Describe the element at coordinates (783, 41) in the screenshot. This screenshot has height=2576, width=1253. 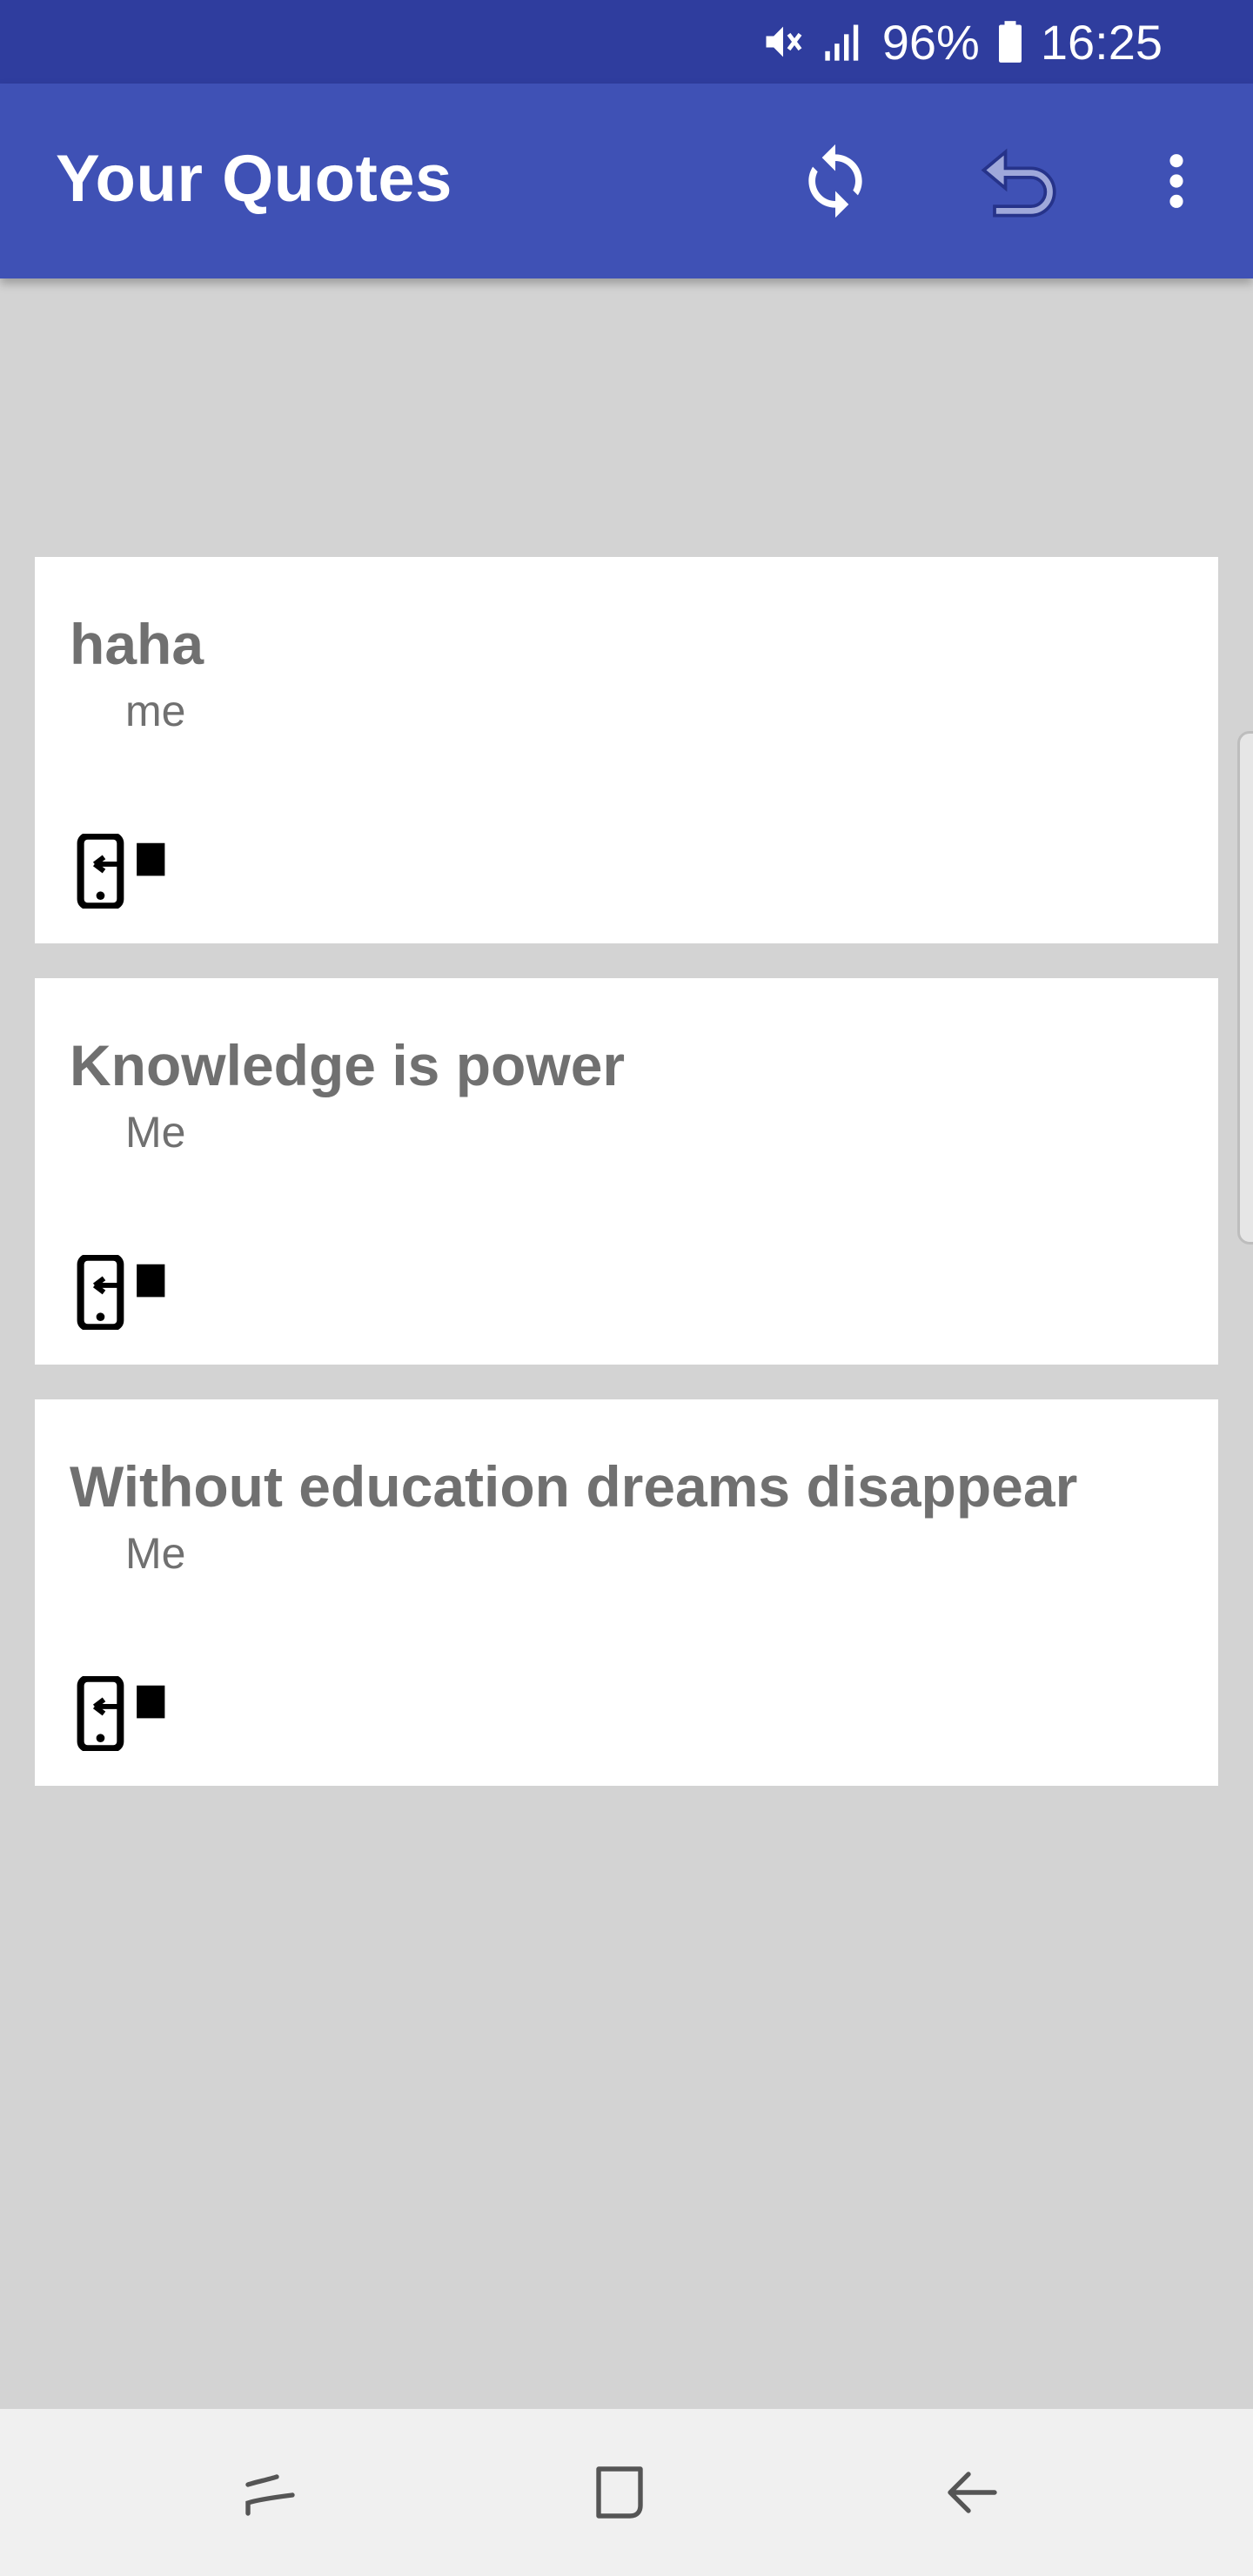
I see `mute-icon` at that location.